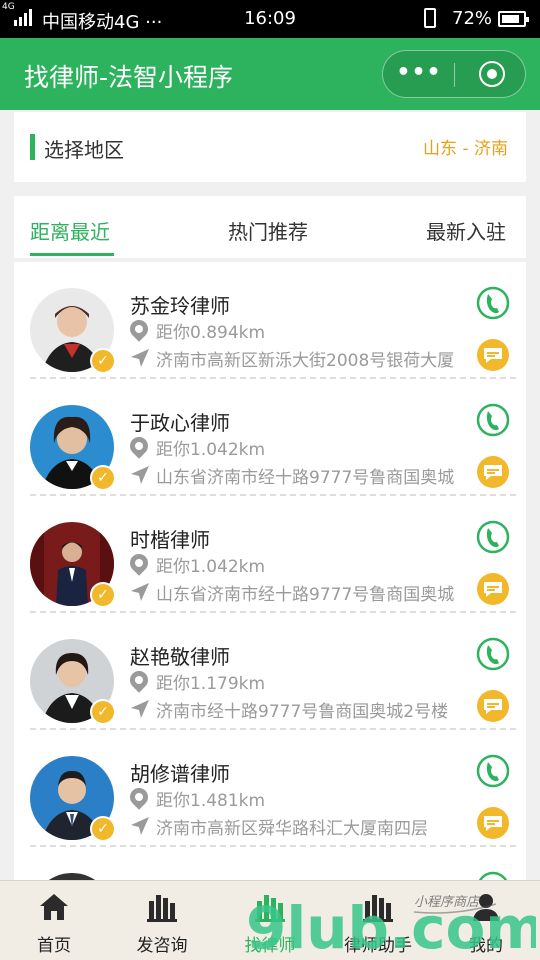  Describe the element at coordinates (302, 712) in the screenshot. I see `address-text: 济南市经十路9777号鲁商国奥城2号楼` at that location.